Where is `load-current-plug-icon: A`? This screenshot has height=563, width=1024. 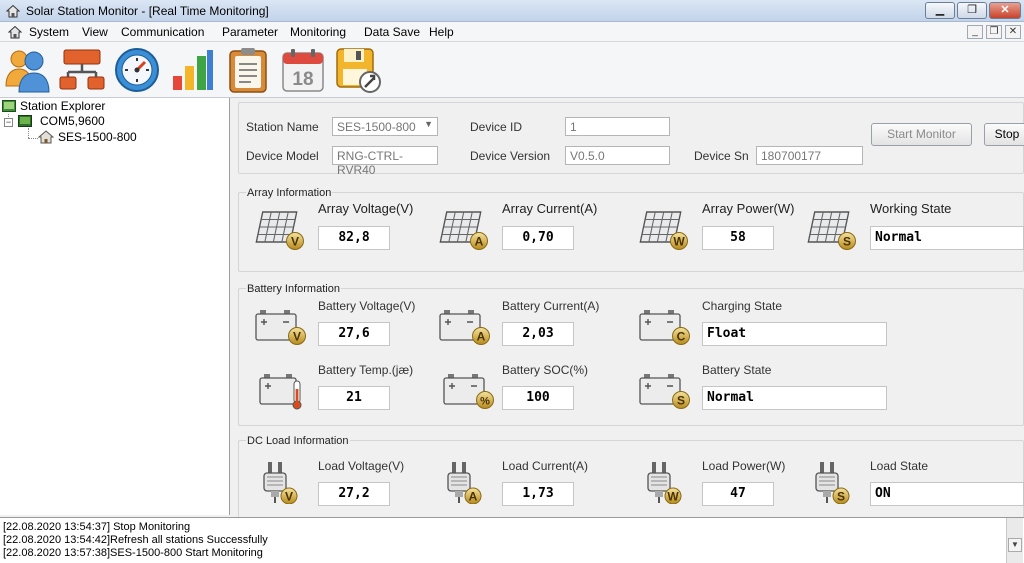
load-current-plug-icon: A is located at coordinates (461, 482).